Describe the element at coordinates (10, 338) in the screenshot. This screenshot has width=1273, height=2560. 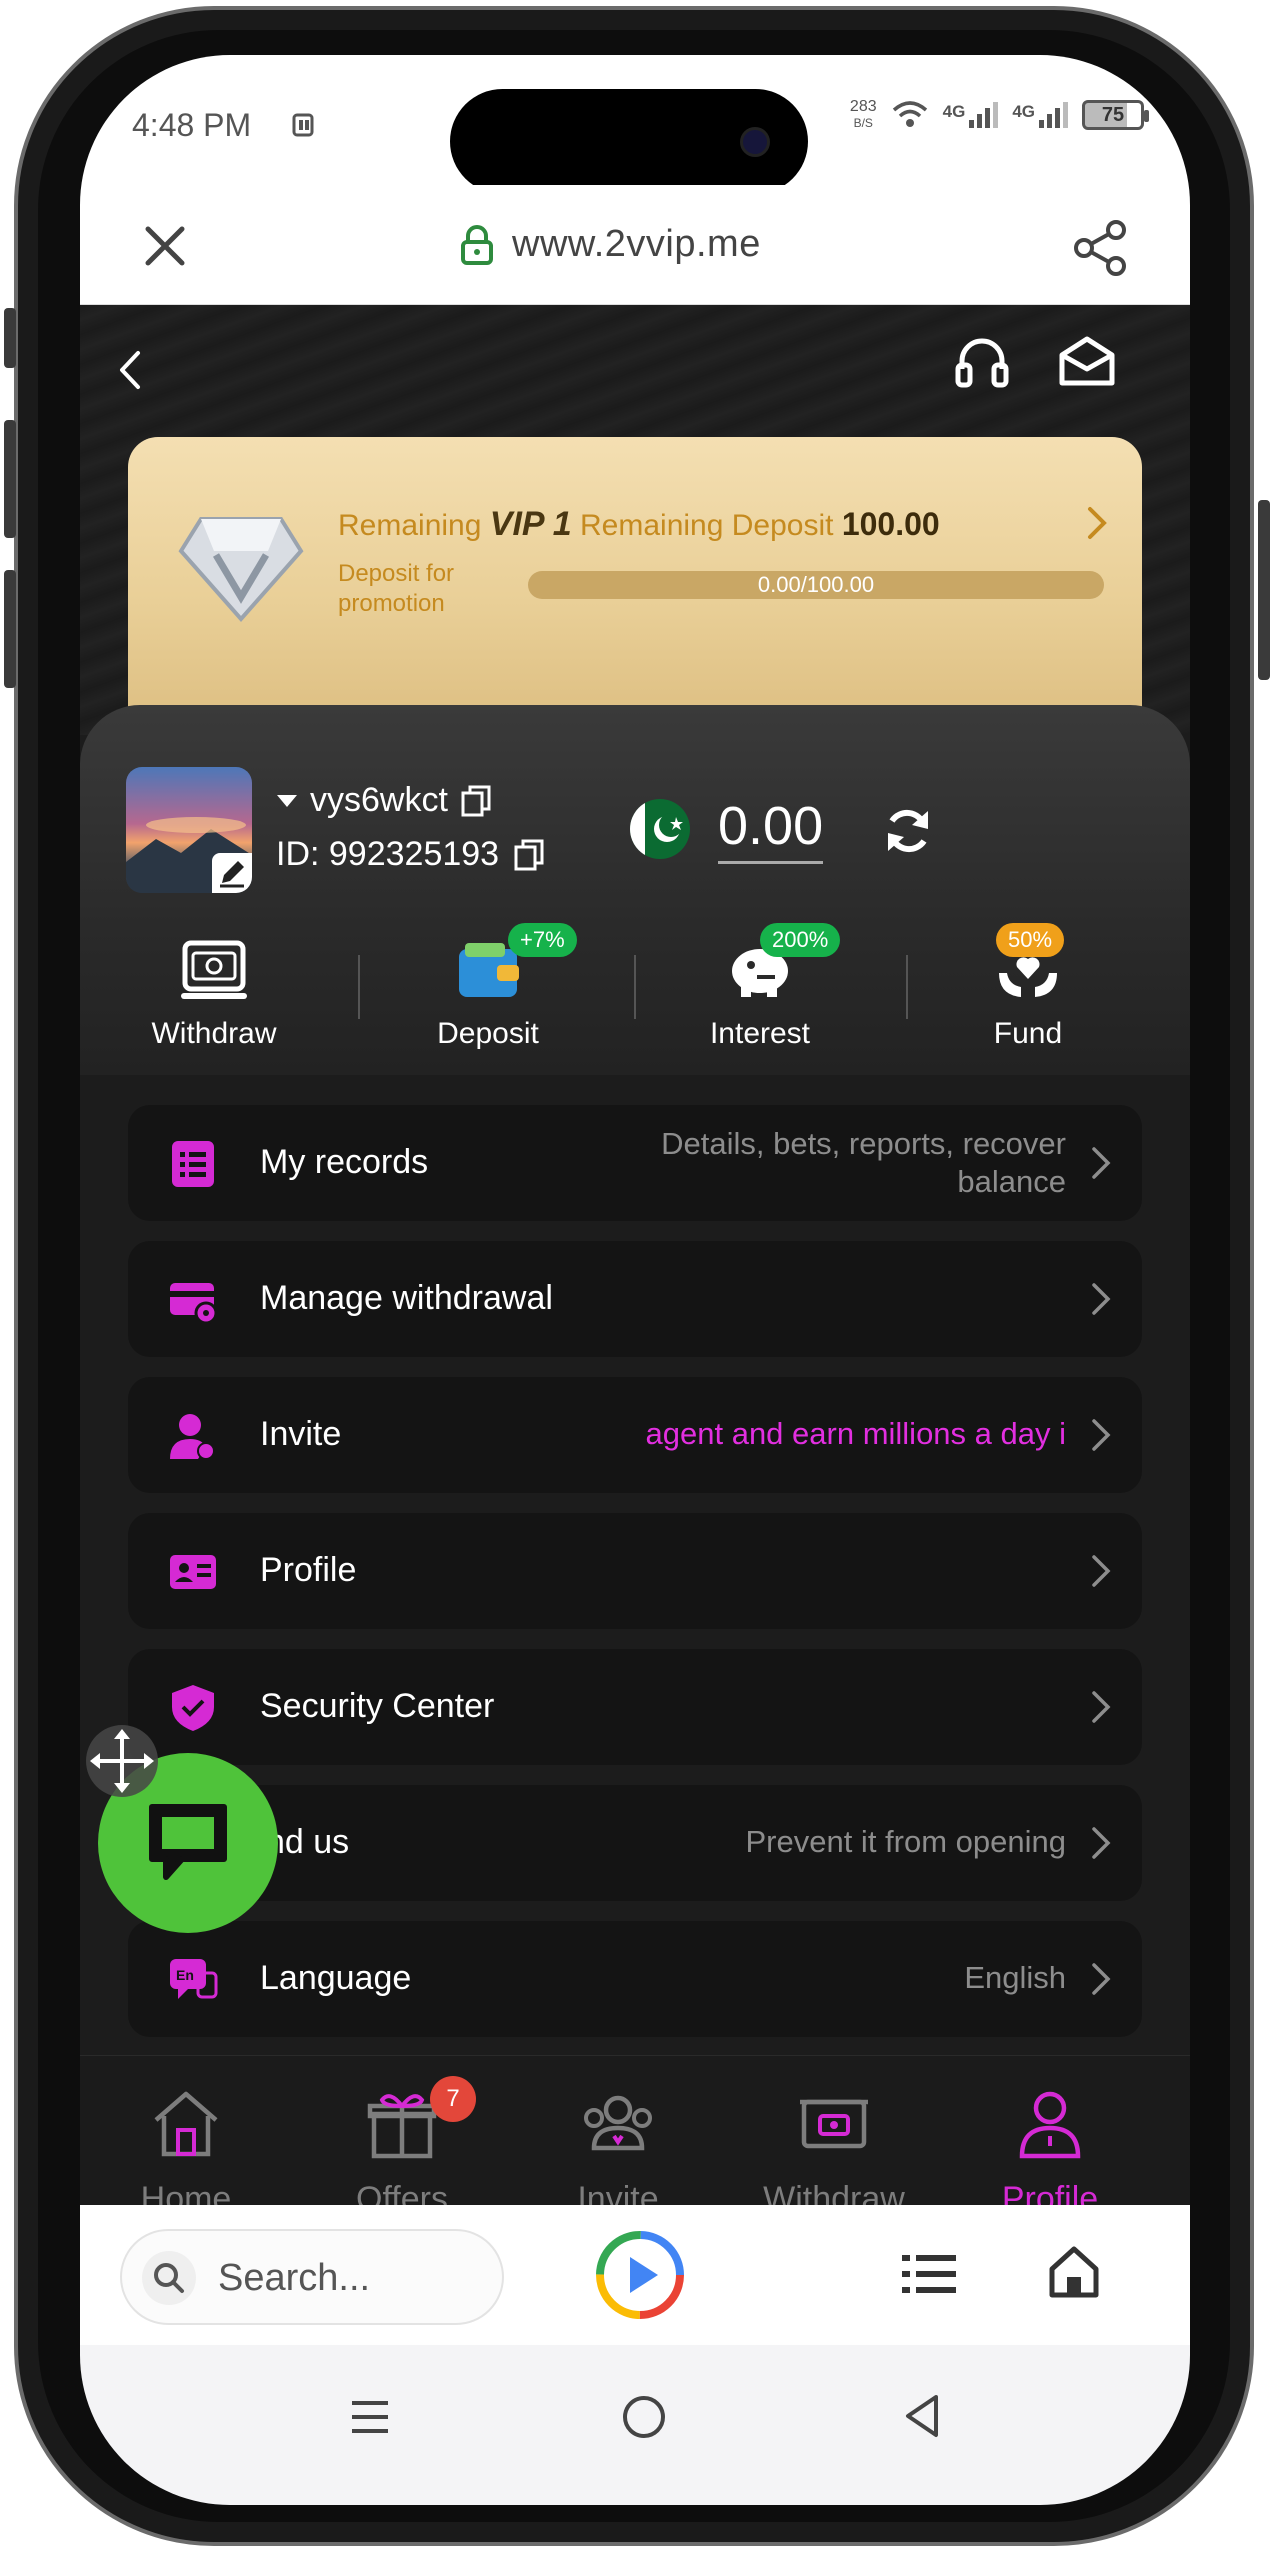
I see `phone-side-button` at that location.